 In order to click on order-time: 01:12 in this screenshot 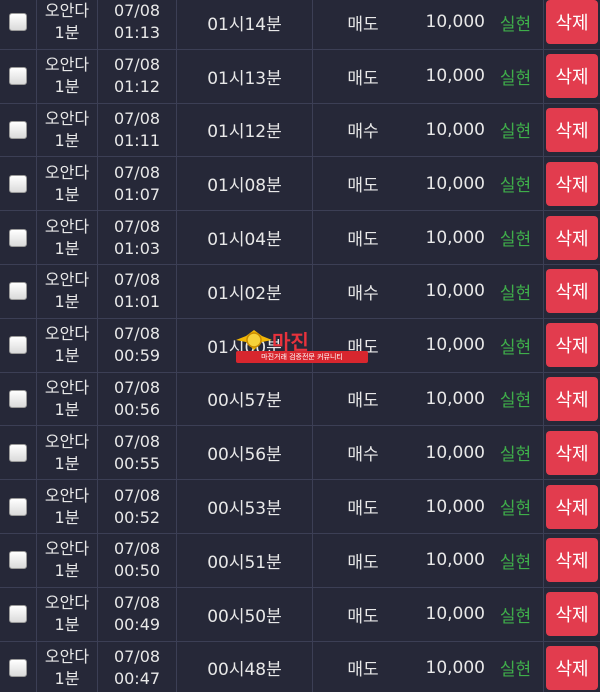, I will do `click(137, 87)`.